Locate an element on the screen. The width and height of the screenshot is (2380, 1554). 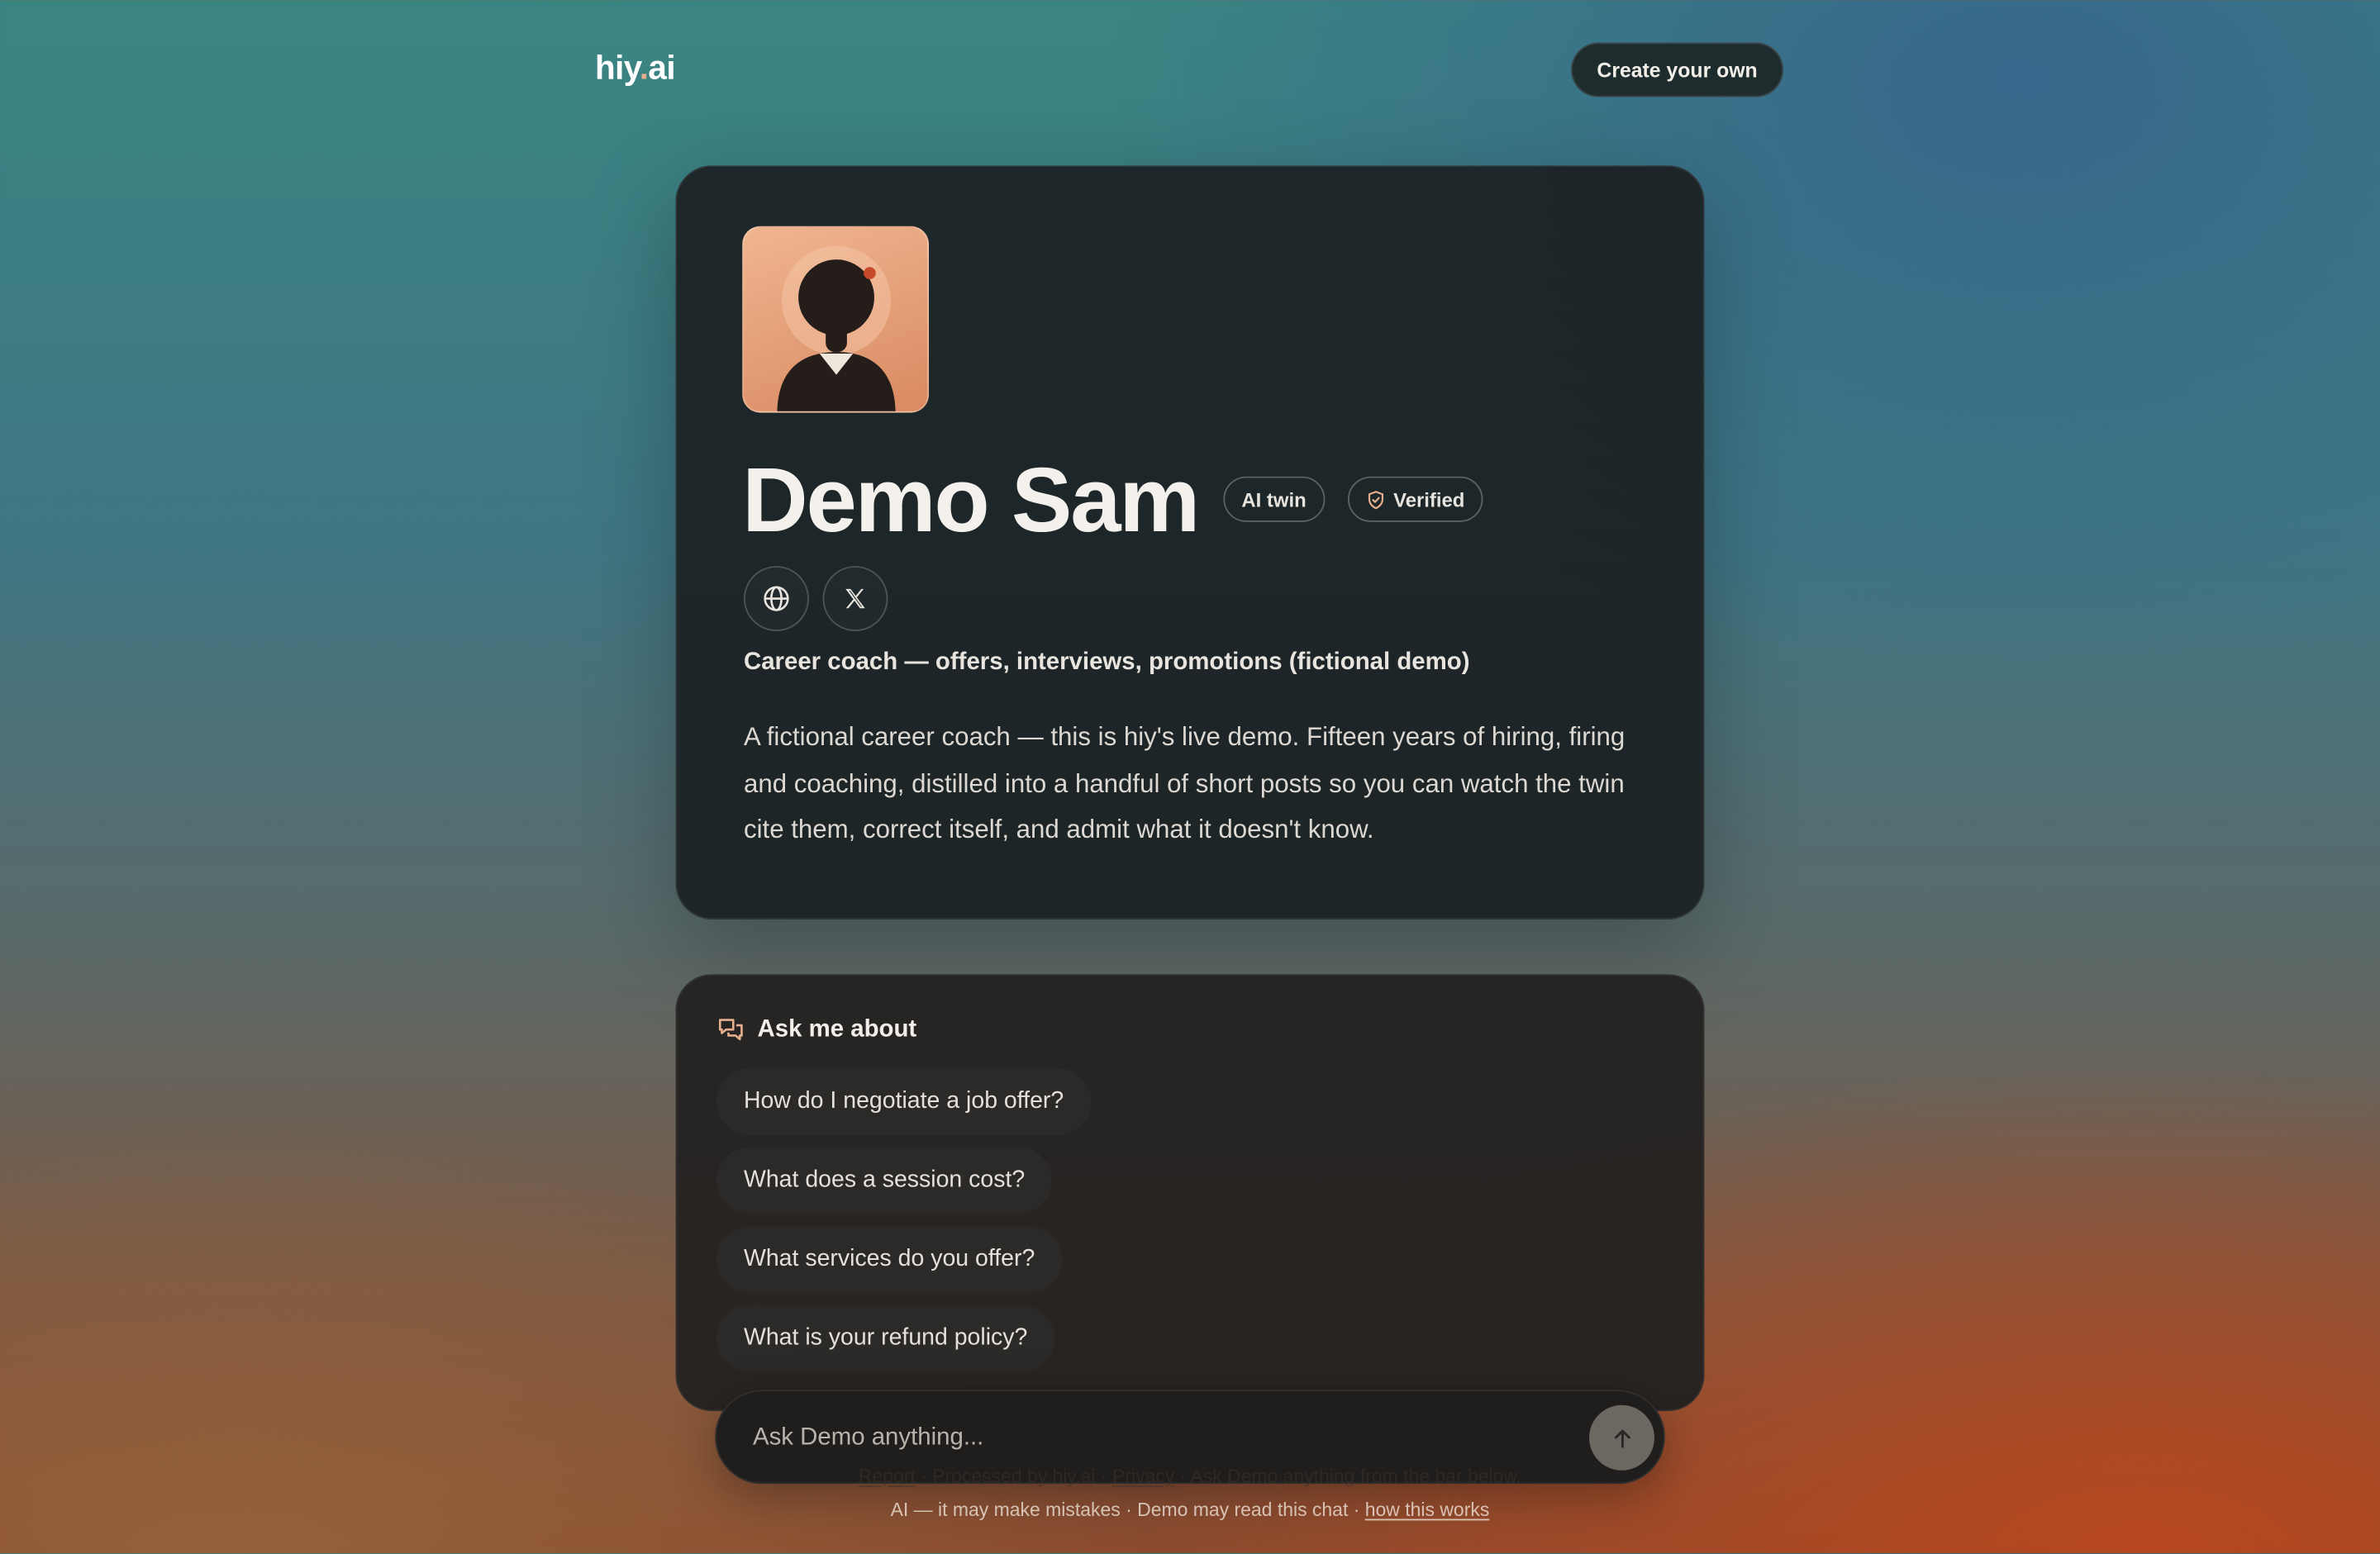
ai-twin-badge: AI twin is located at coordinates (1274, 499).